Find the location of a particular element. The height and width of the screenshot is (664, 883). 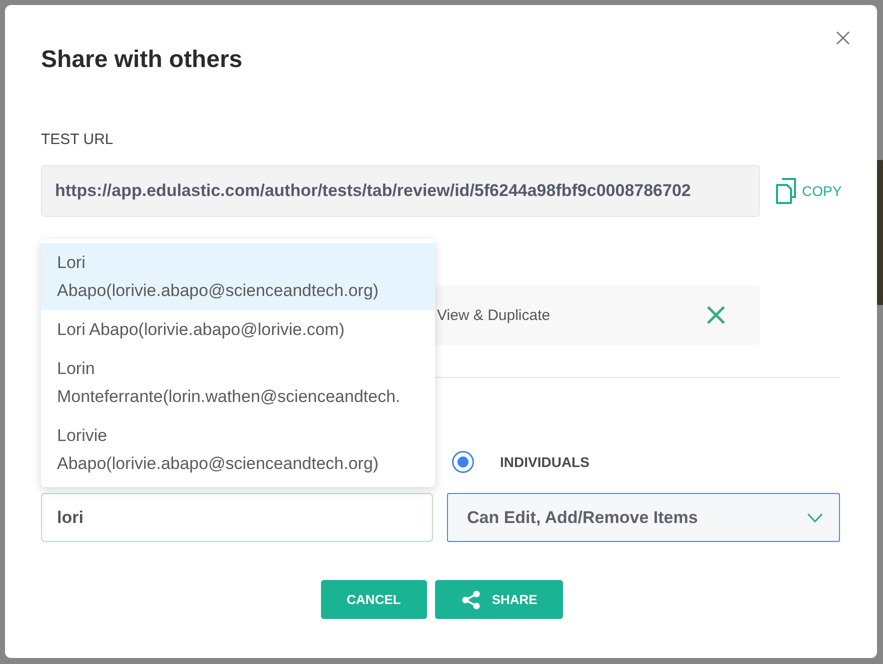

search-field: lori is located at coordinates (237, 517).